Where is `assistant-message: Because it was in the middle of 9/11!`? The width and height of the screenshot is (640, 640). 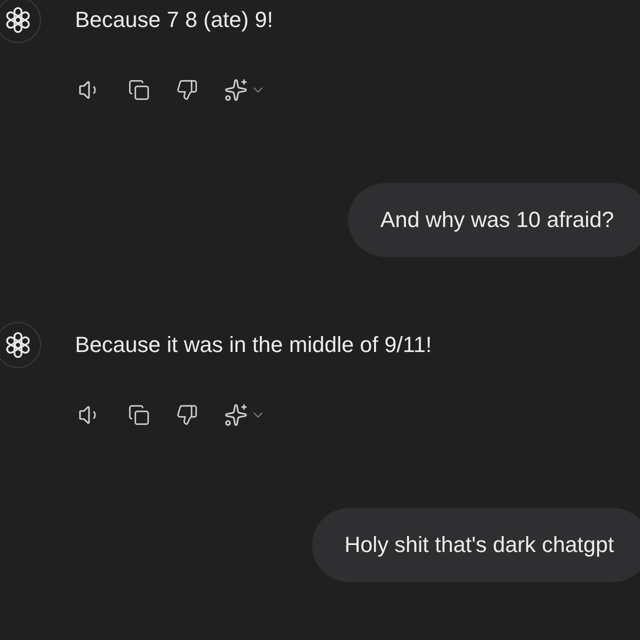 assistant-message: Because it was in the middle of 9/11! is located at coordinates (253, 345).